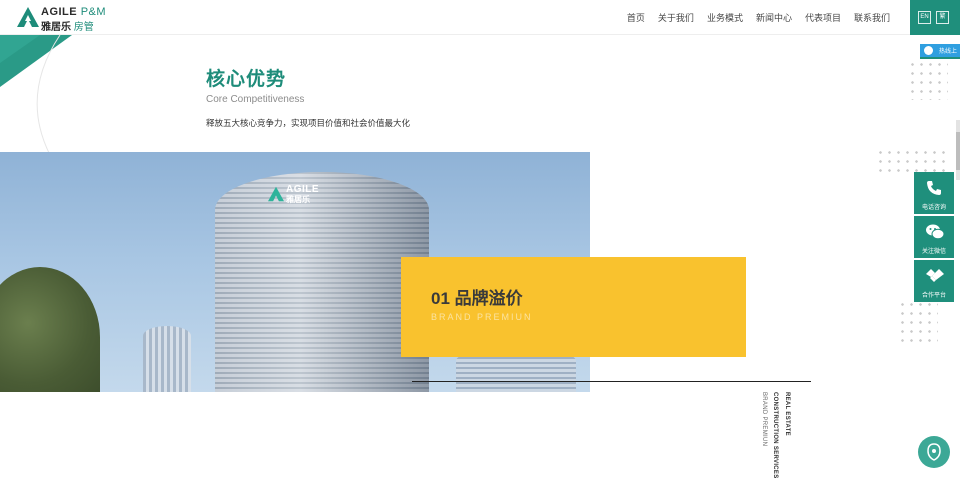  What do you see at coordinates (872, 17) in the screenshot?
I see `nav-contact: 联系我们` at bounding box center [872, 17].